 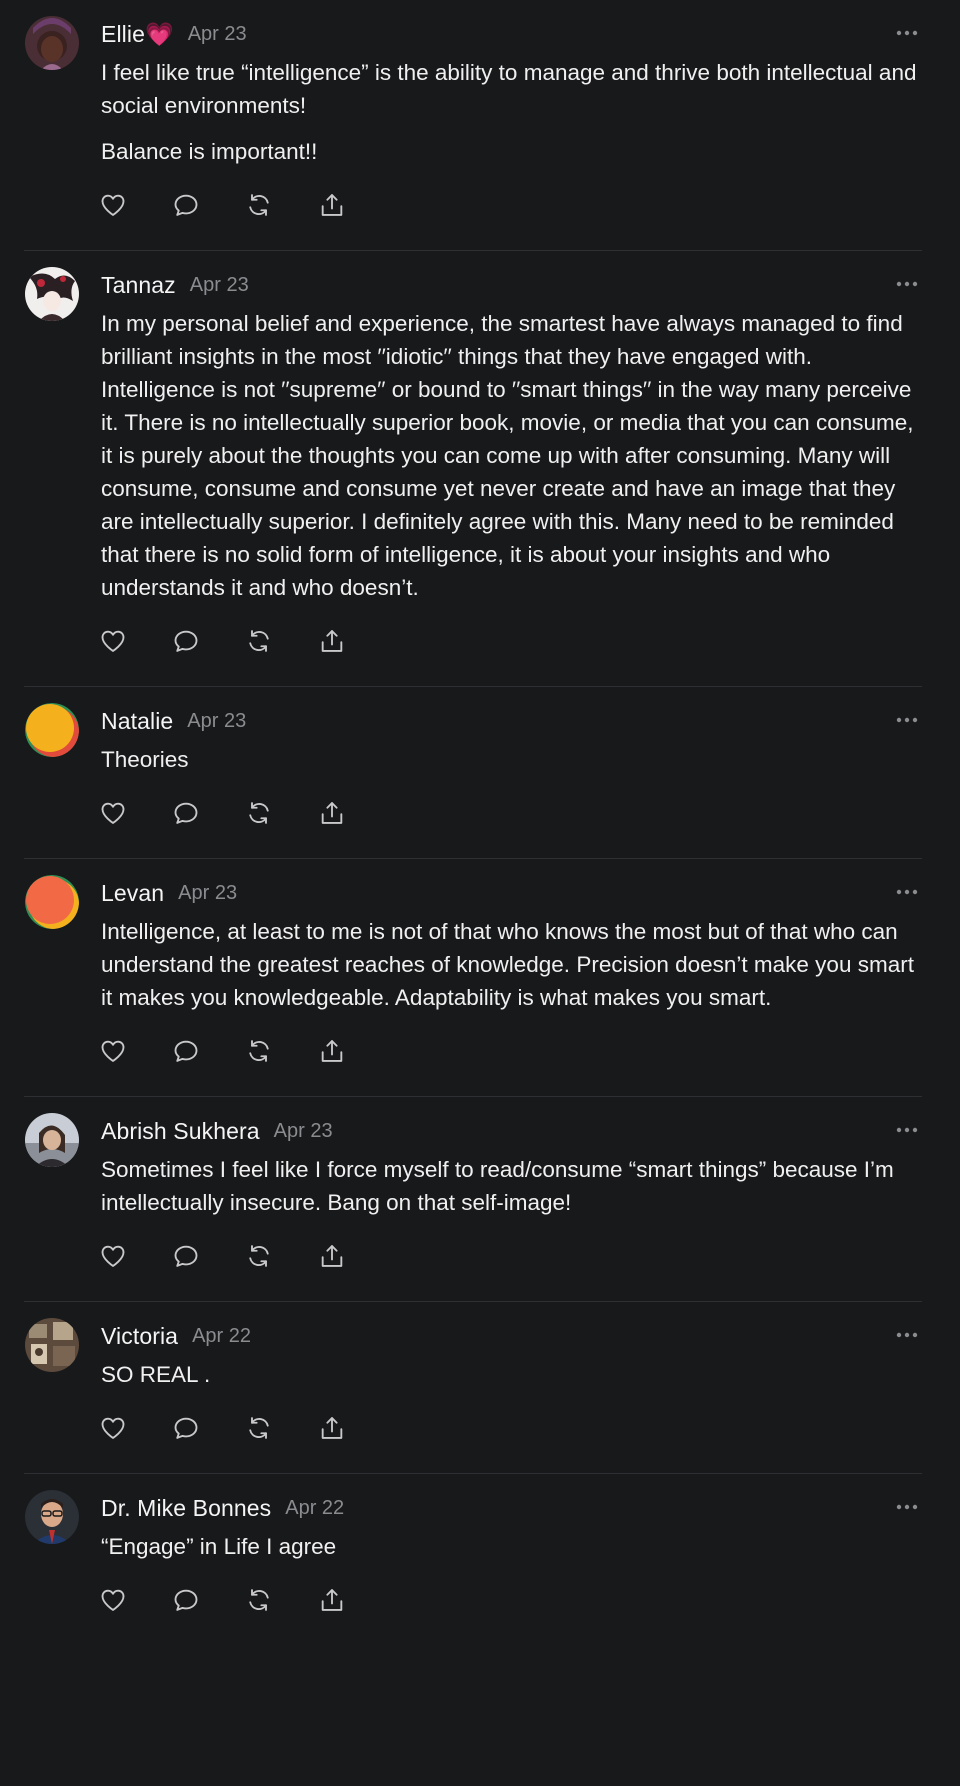 What do you see at coordinates (145, 759) in the screenshot?
I see `post-text: Theories` at bounding box center [145, 759].